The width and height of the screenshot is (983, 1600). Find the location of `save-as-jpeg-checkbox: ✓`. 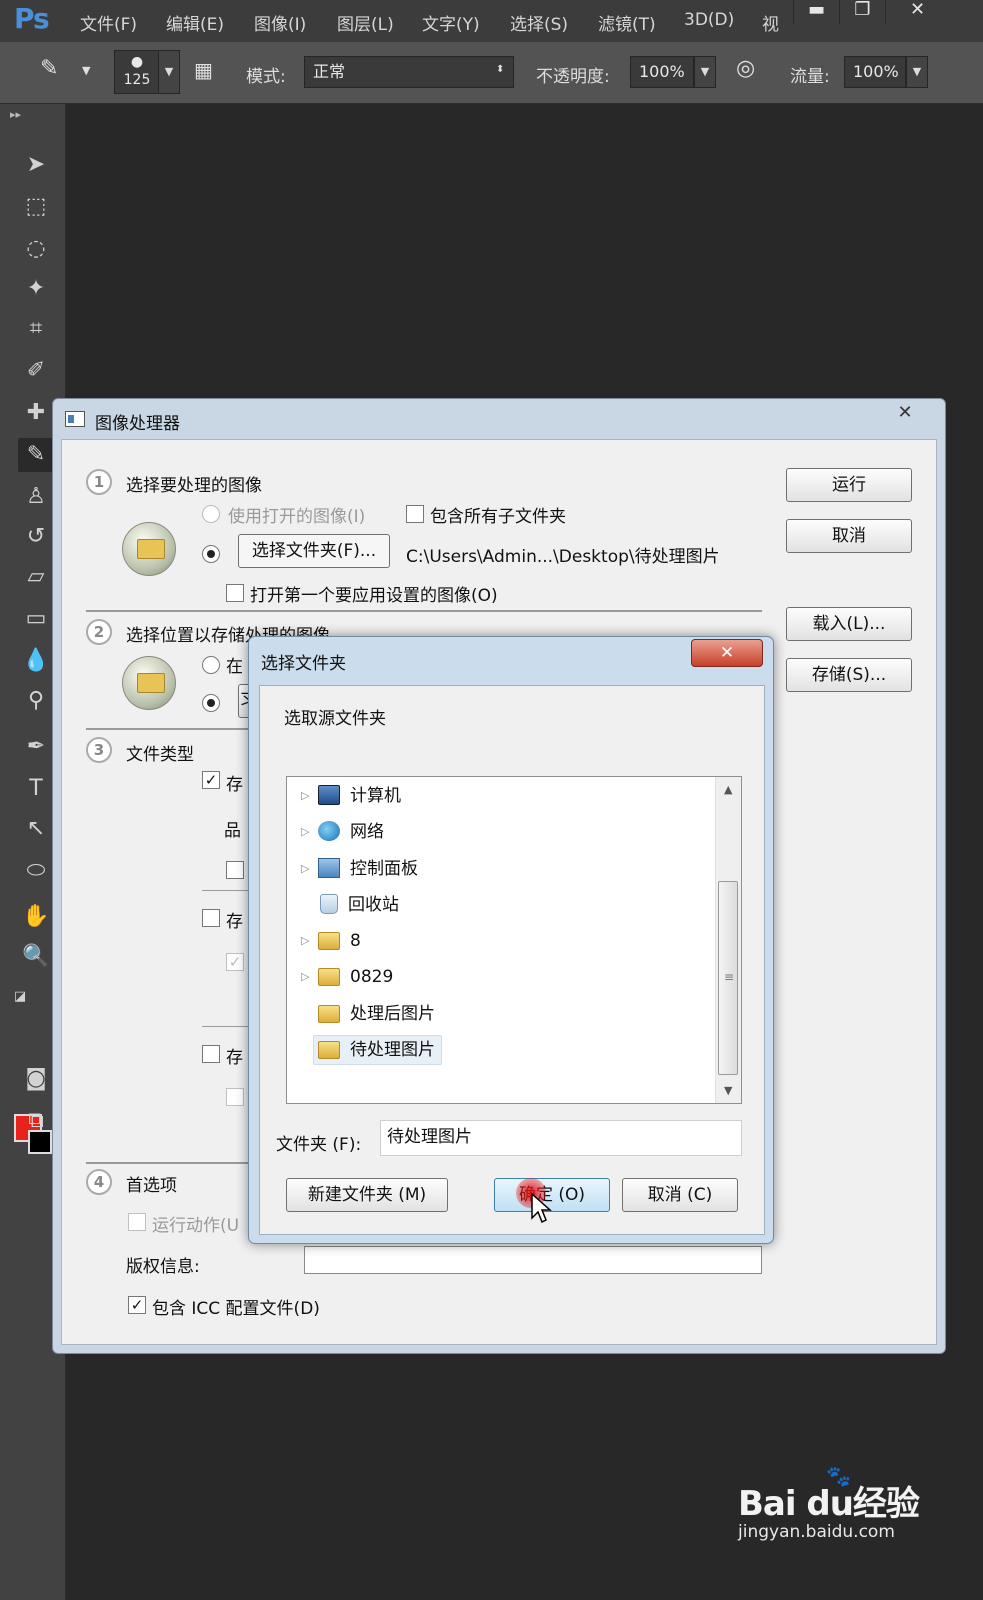

save-as-jpeg-checkbox: ✓ is located at coordinates (211, 780).